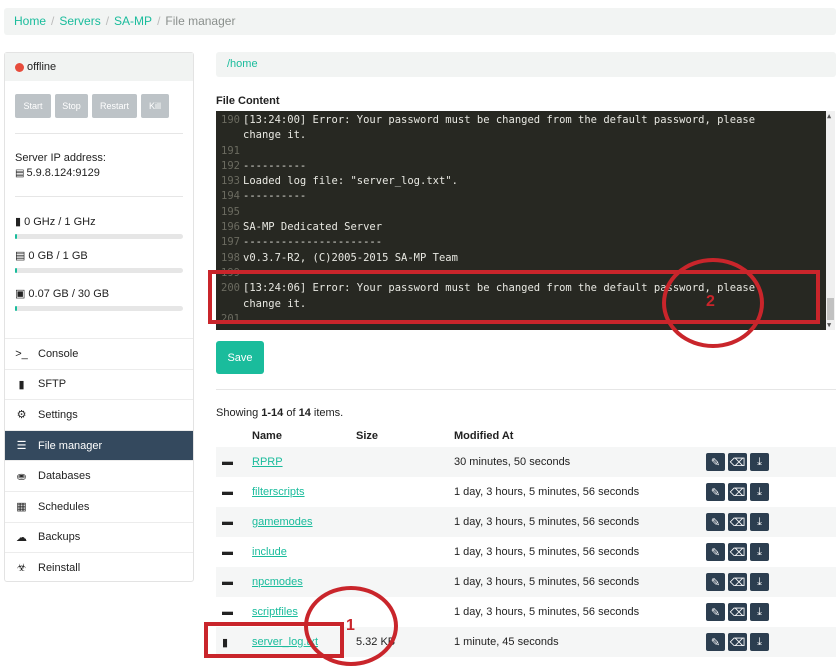 The height and width of the screenshot is (666, 840). I want to click on sidebar-item-label: Databases, so click(64, 476).